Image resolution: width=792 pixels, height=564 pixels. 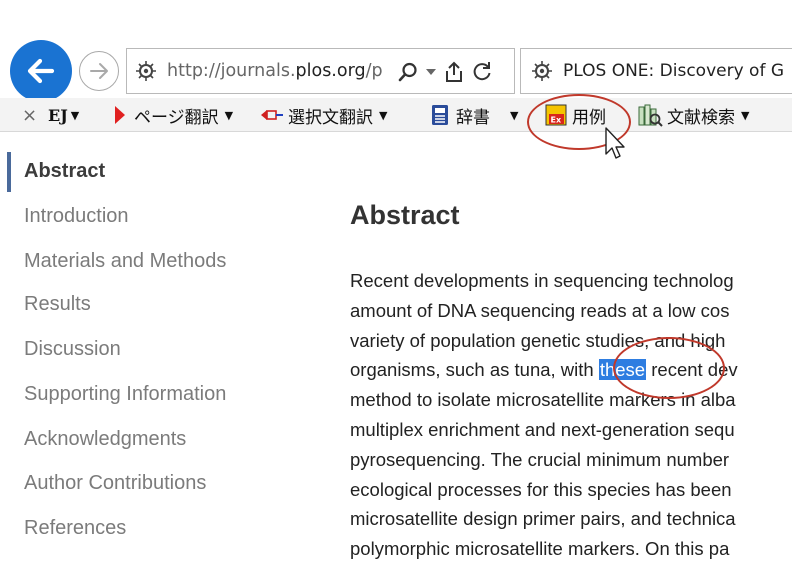 I want to click on sidebar-item-introduction: Introduction, so click(x=76, y=216).